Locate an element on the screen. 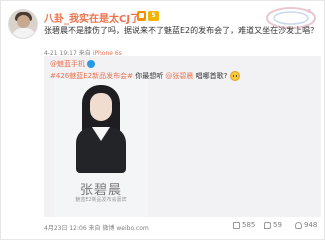 The image size is (325, 240). smile-emoji-icon is located at coordinates (234, 76).